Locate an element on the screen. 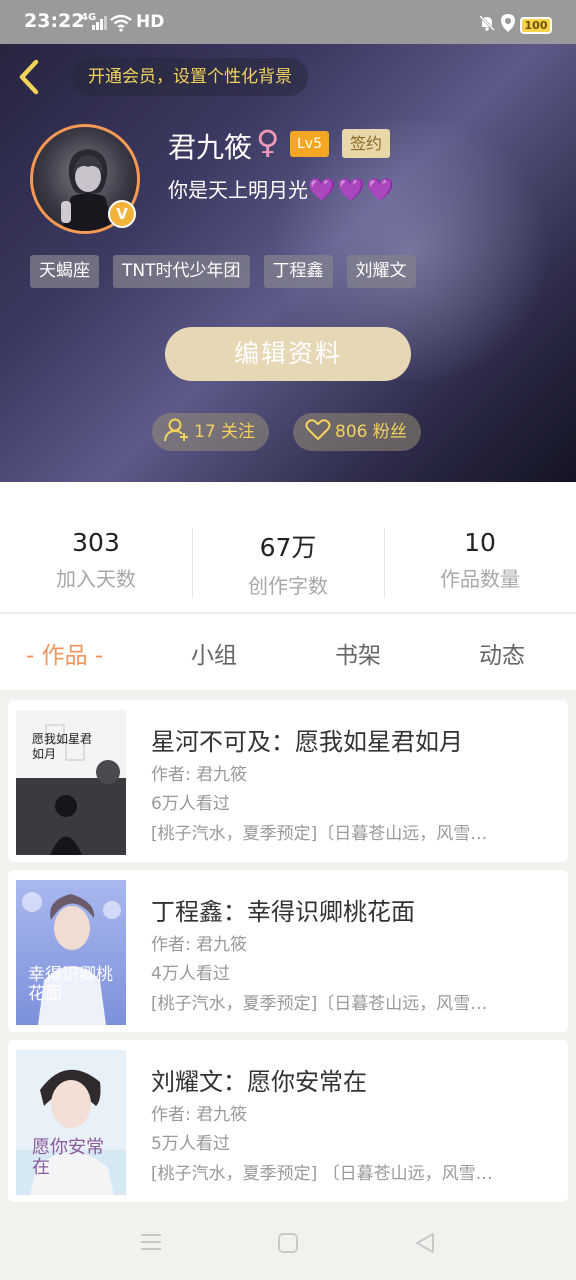  level-badge: Lv5 is located at coordinates (309, 144).